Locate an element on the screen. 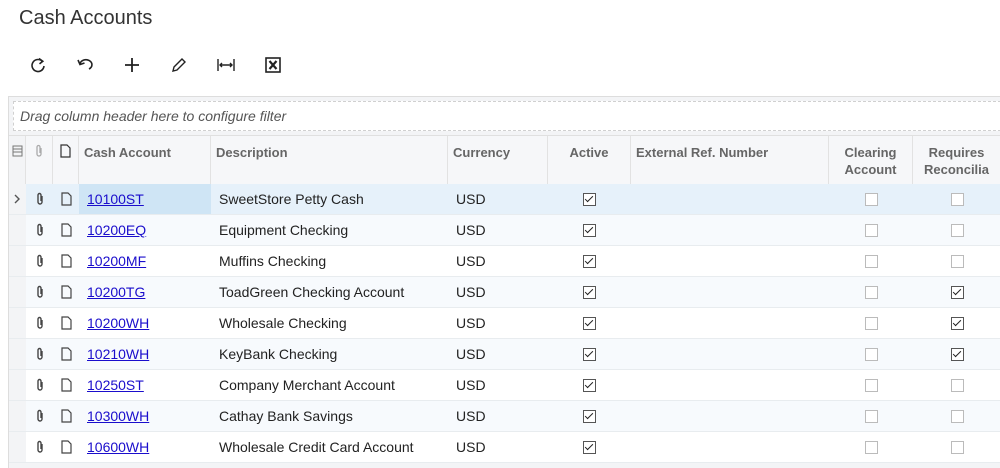  cash-account-link: 10200TG is located at coordinates (116, 292).